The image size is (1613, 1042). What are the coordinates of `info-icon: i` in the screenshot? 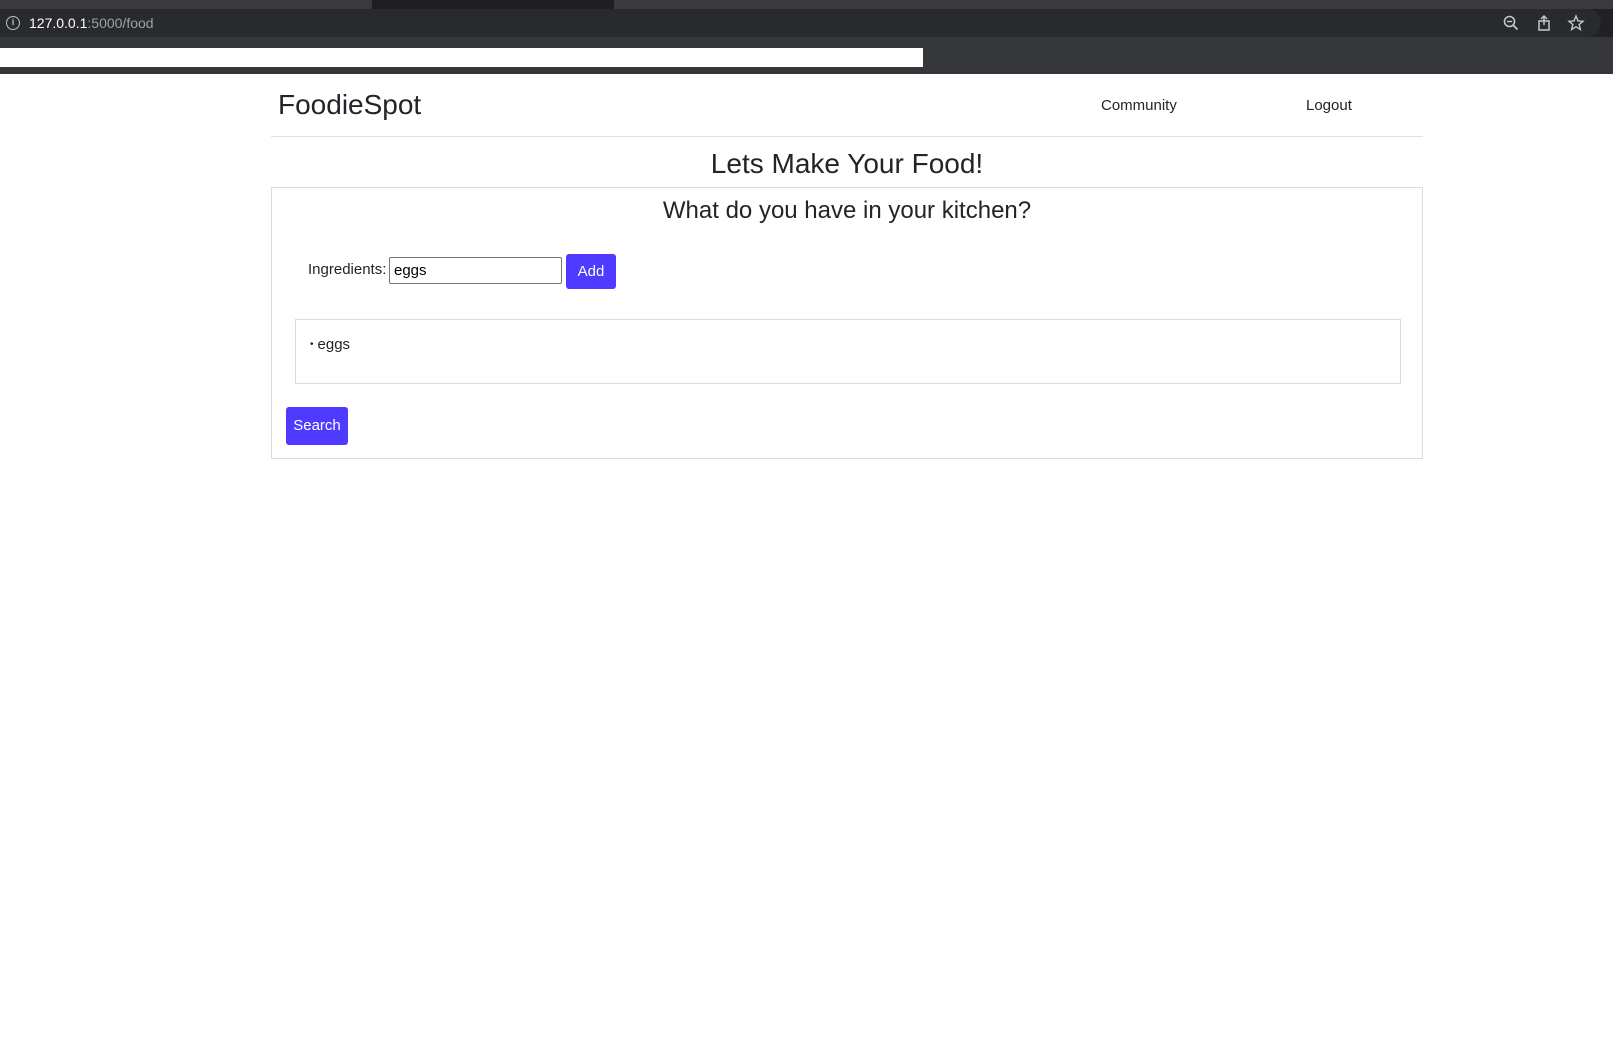 It's located at (13, 23).